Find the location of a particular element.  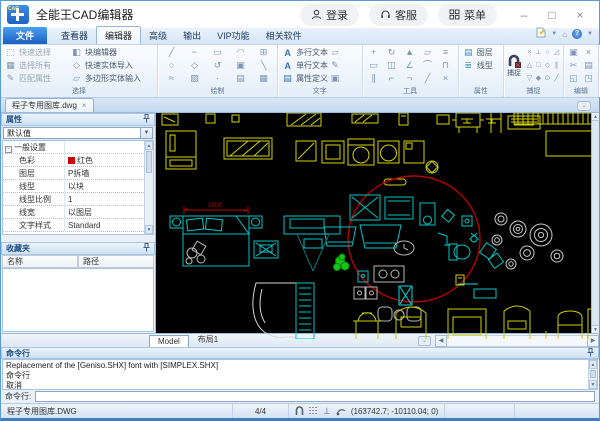

property-group-row: − 一般设置 is located at coordinates (73, 147).